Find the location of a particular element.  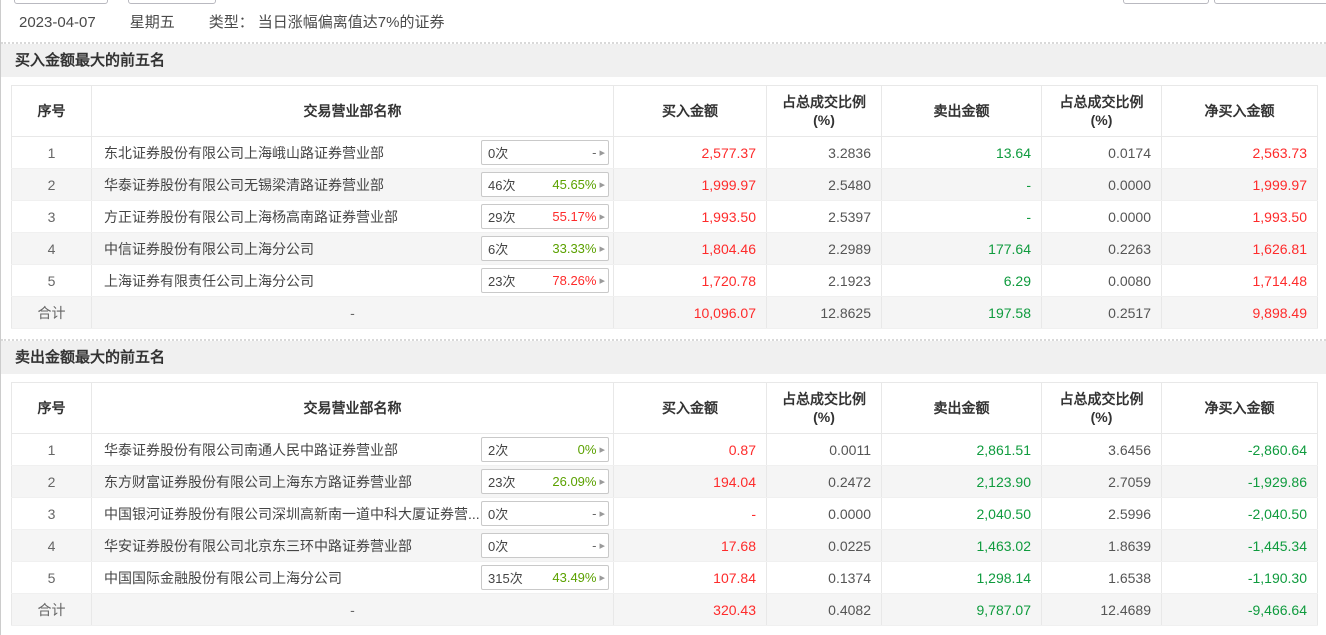

rank-history-badge: 23次 26.09% ▸ is located at coordinates (545, 481).